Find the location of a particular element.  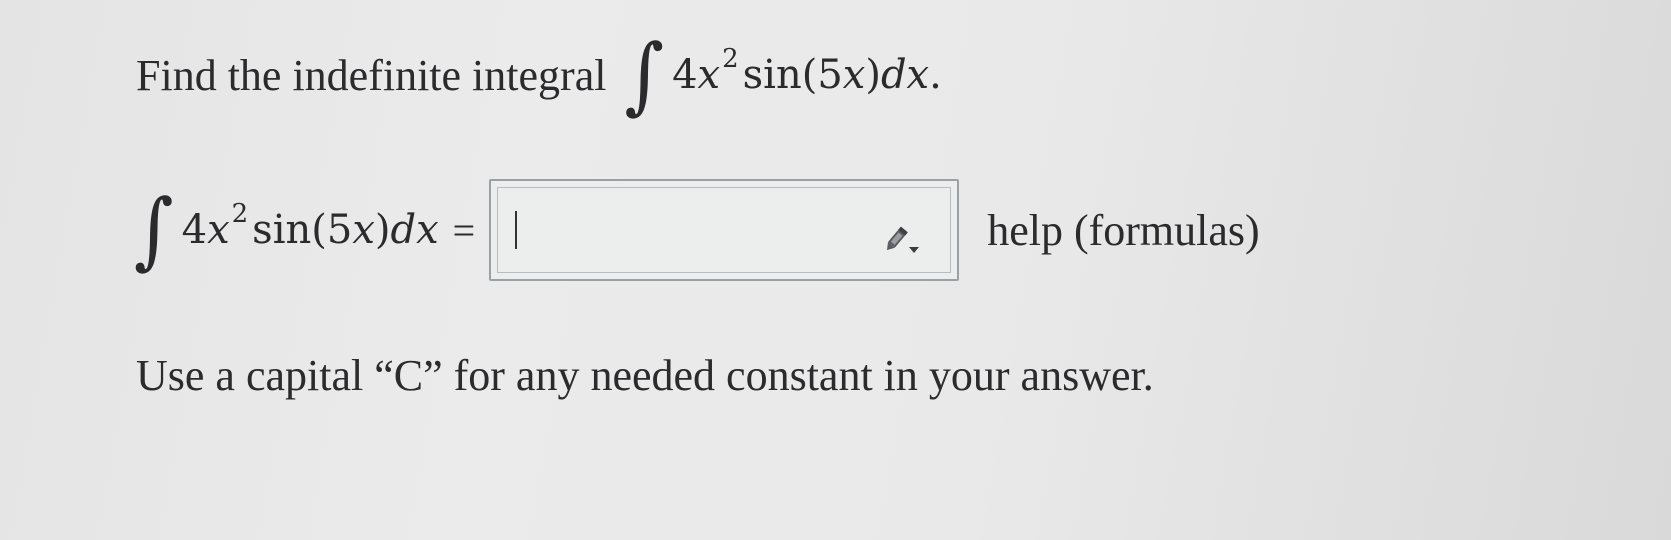

pencil-dropdown-icon is located at coordinates (903, 235).